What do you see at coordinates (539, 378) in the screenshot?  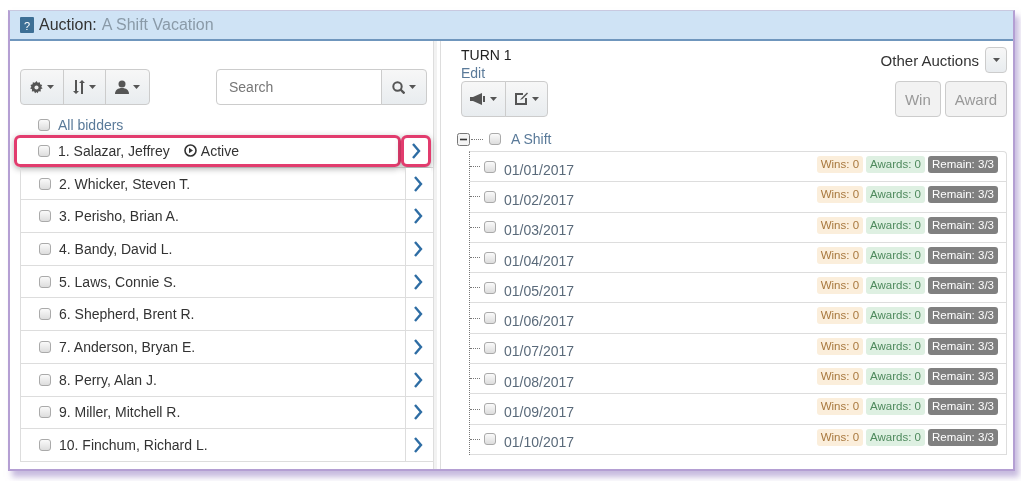 I see `date-label: 01/08/2017` at bounding box center [539, 378].